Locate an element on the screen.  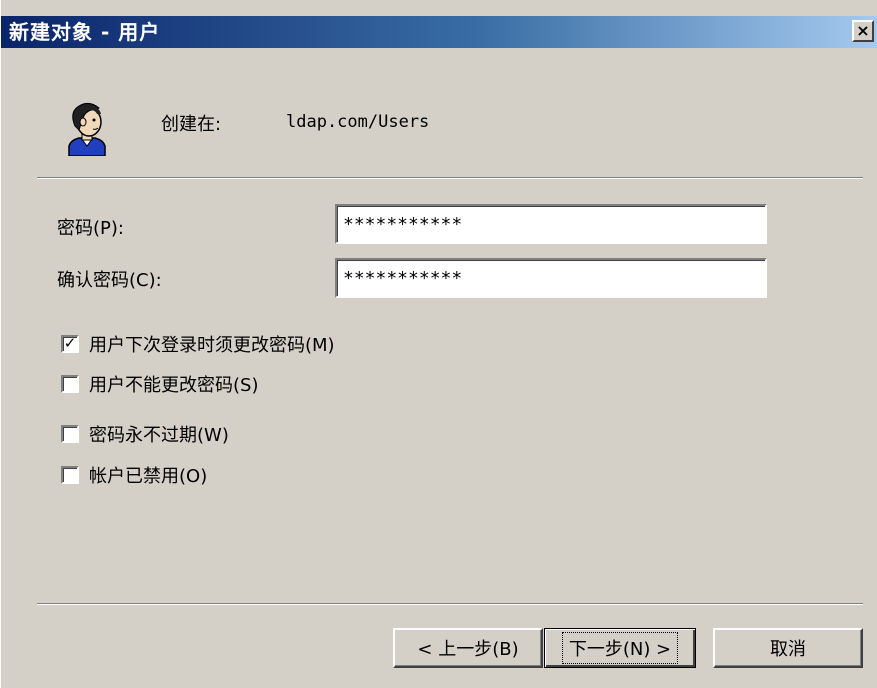
close-icon: × is located at coordinates (863, 30).